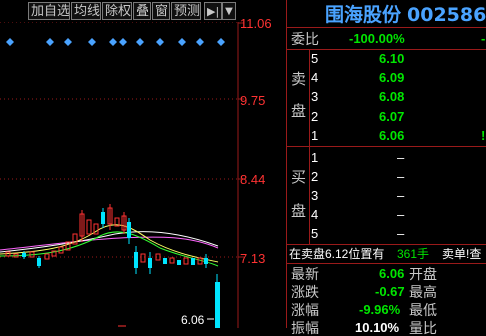 The width and height of the screenshot is (486, 336). What do you see at coordinates (299, 111) in the screenshot?
I see `sell-side-label: 盘` at bounding box center [299, 111].